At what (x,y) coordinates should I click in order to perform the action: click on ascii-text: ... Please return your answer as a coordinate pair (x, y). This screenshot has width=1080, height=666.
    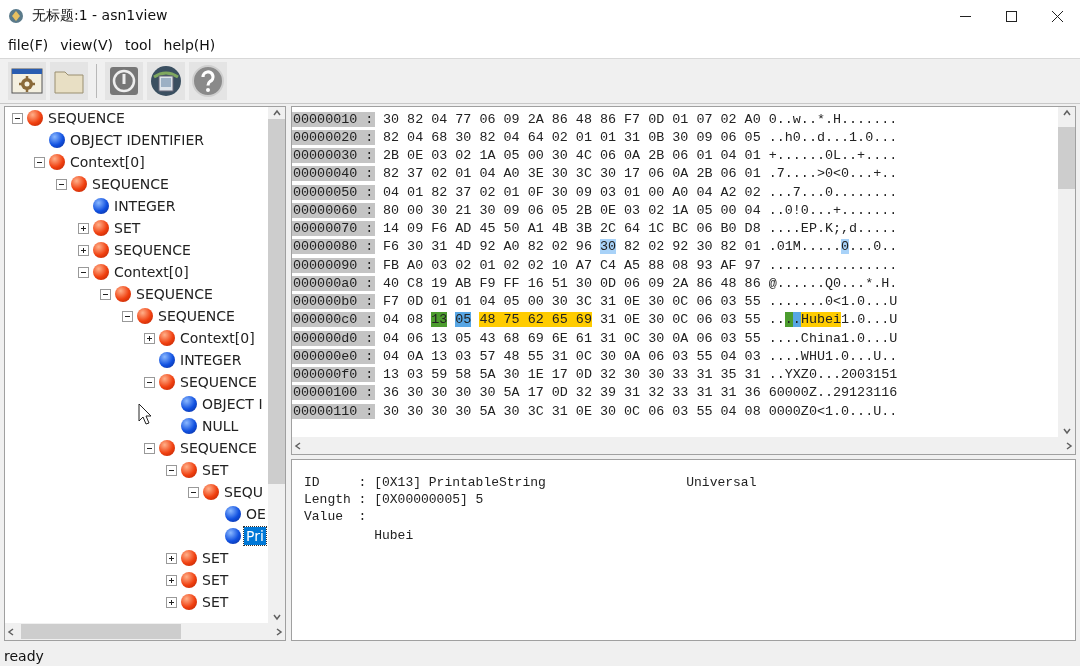
    Looking at the image, I should click on (776, 320).